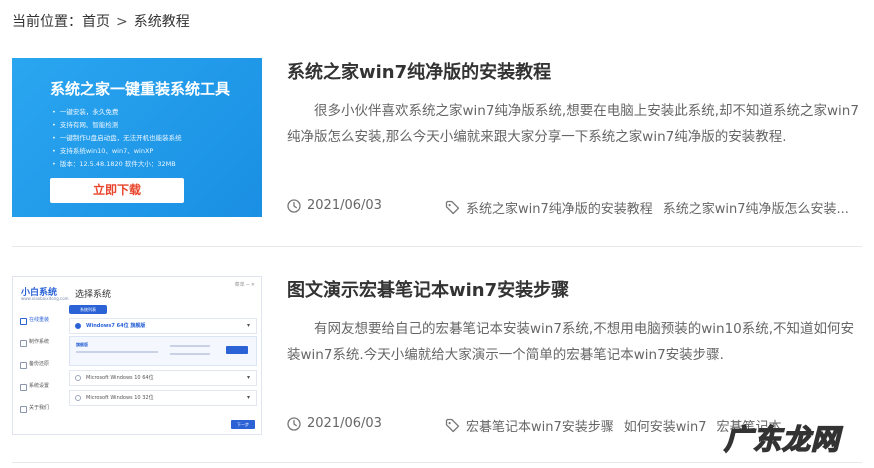 The width and height of the screenshot is (874, 468). What do you see at coordinates (665, 425) in the screenshot?
I see `tag-link: 如何安装win7` at bounding box center [665, 425].